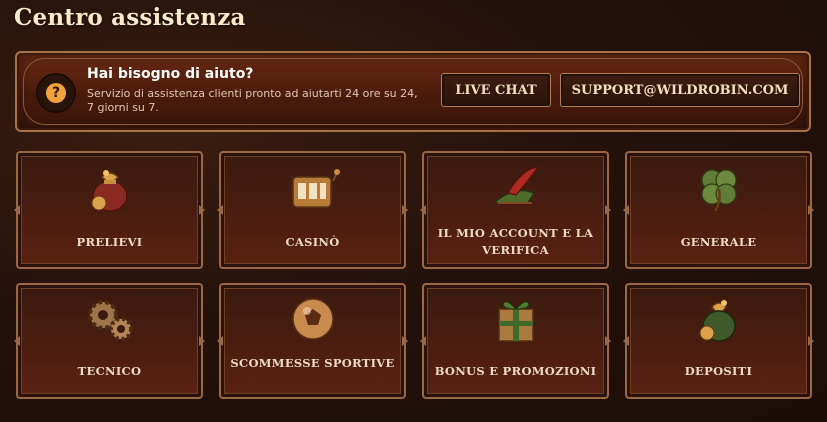 The width and height of the screenshot is (827, 422). I want to click on category-card-account: IL MIO ACCOUNT E LA VERIFICA, so click(515, 210).